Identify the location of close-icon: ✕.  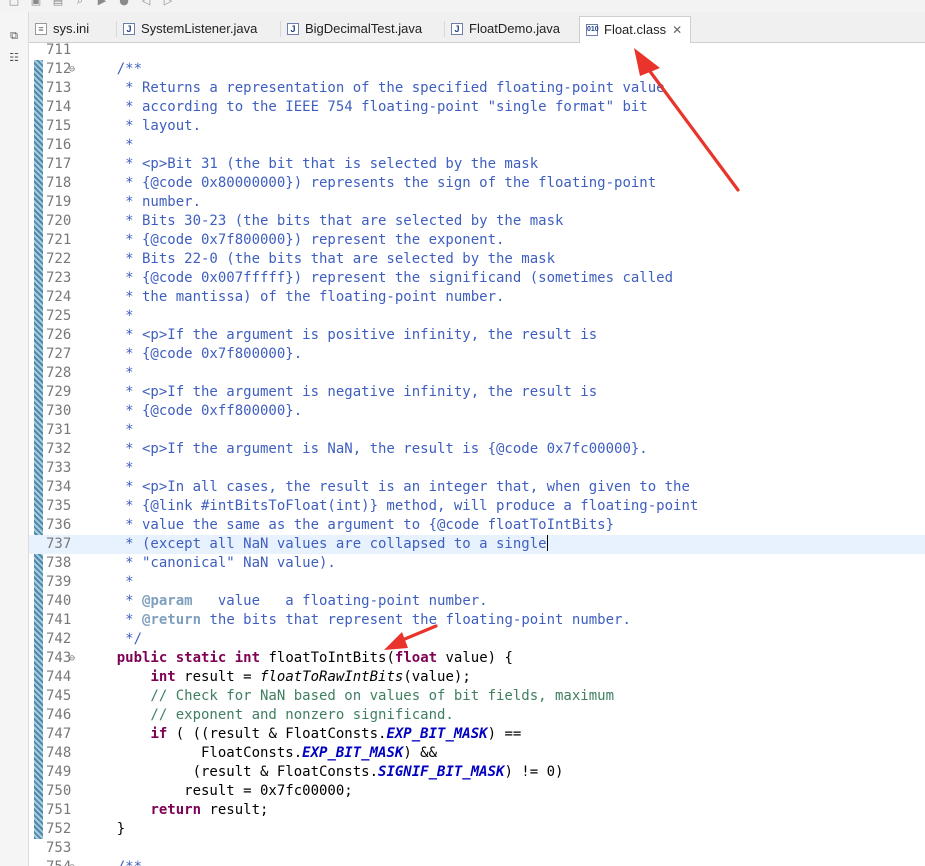
(677, 30).